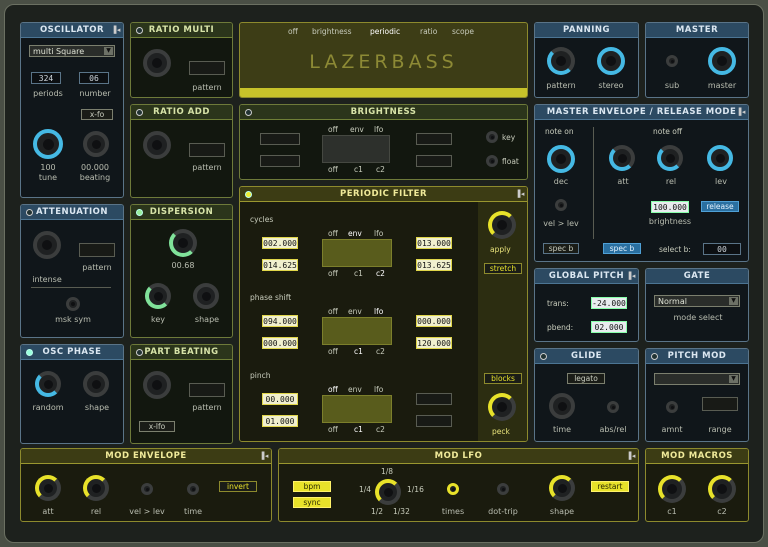 The image size is (768, 547). Describe the element at coordinates (385, 31) in the screenshot. I see `display-tab-periodic: periodic` at that location.